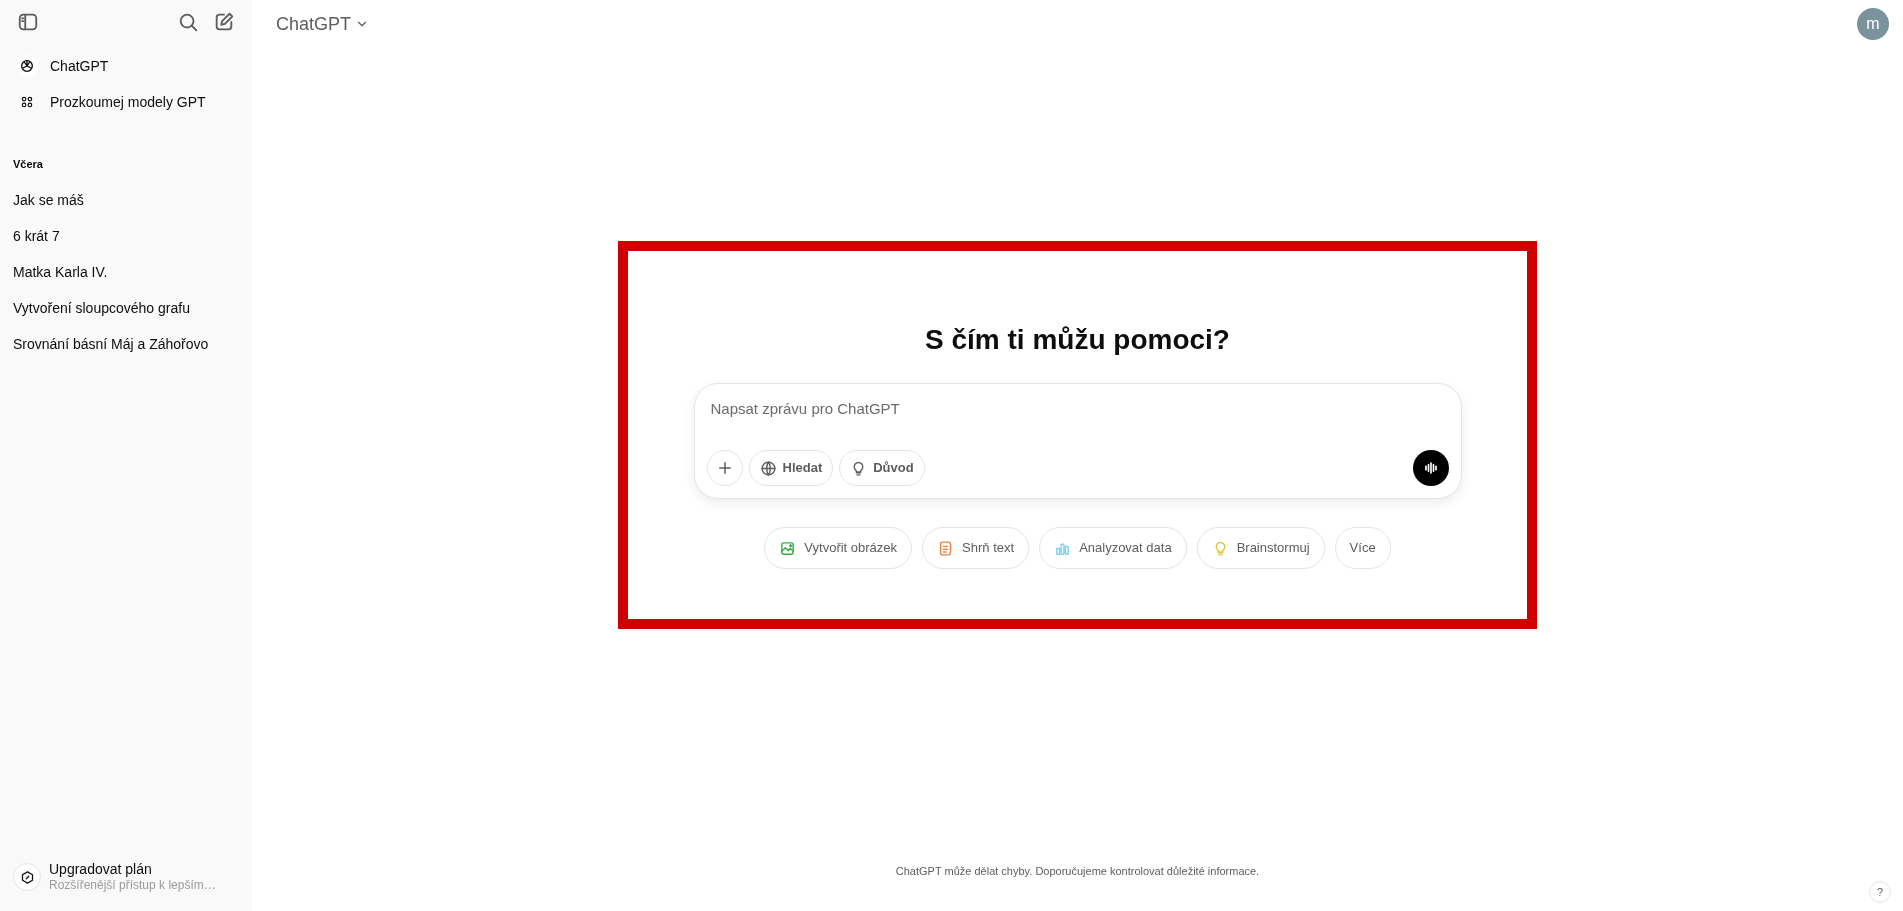  I want to click on hexagon-icon, so click(27, 877).